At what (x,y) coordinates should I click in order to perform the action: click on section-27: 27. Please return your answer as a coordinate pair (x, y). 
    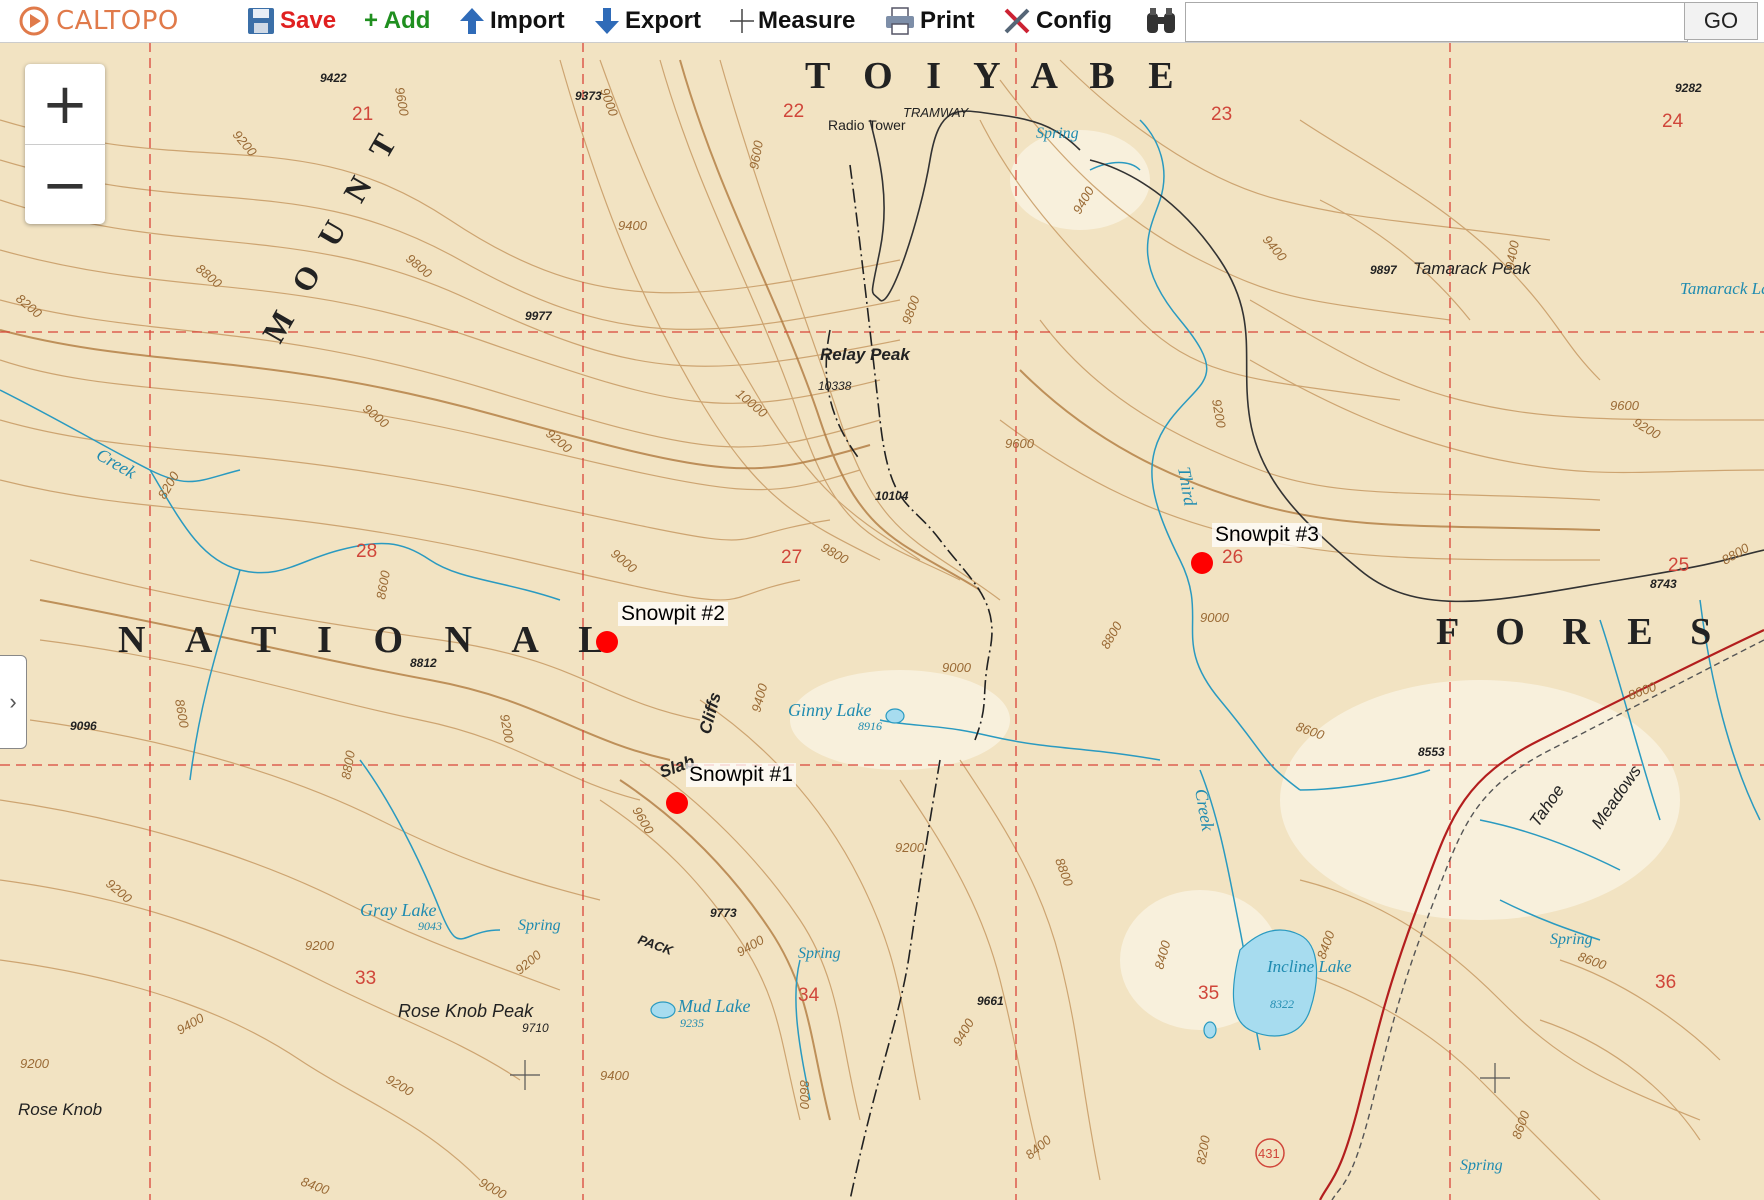
    Looking at the image, I should click on (791, 557).